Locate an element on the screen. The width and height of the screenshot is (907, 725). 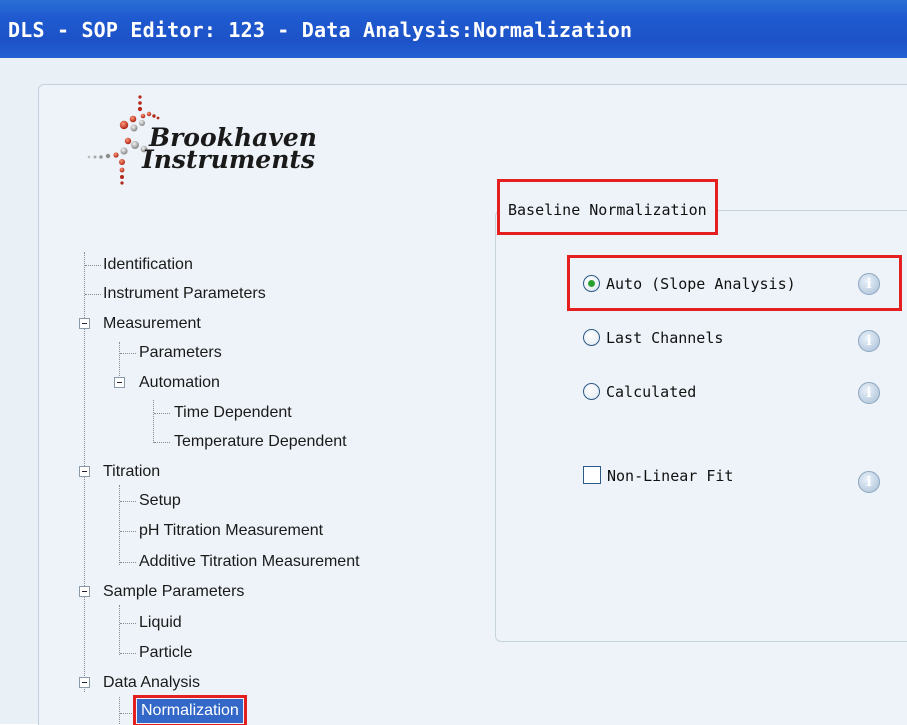
tree-item-temperature-dependent: Temperature Dependent is located at coordinates (260, 442).